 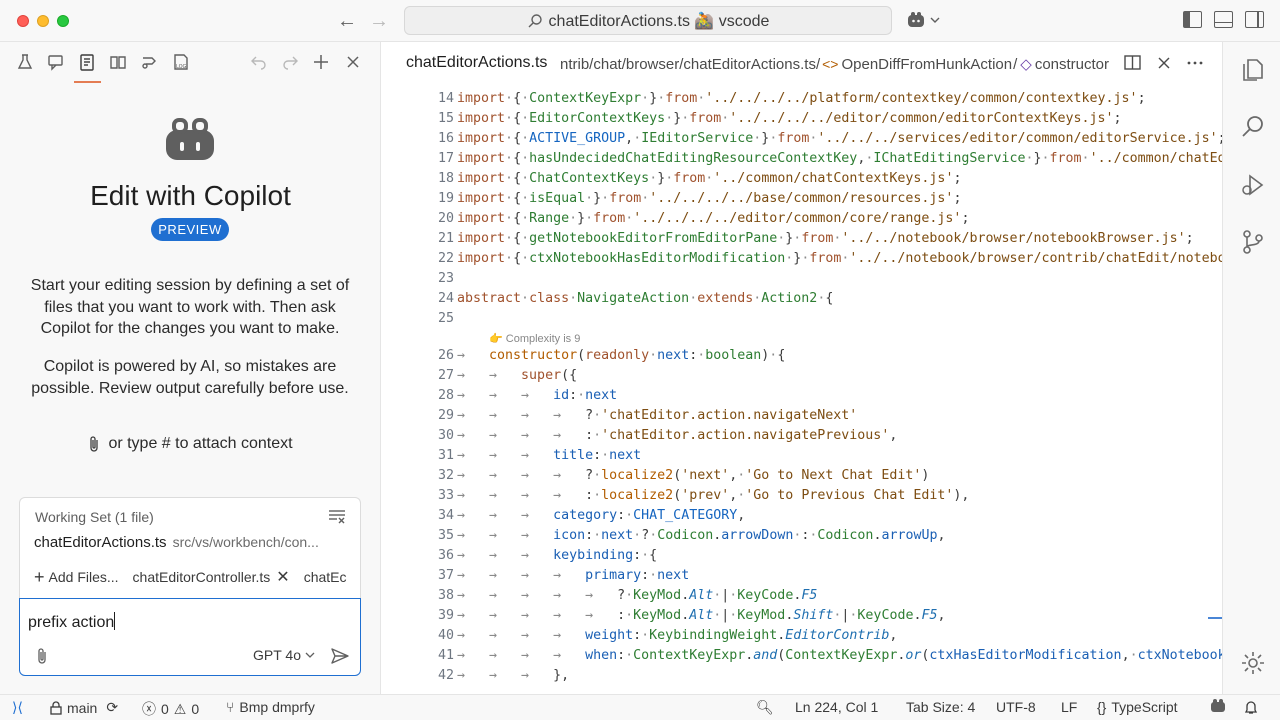 What do you see at coordinates (321, 62) in the screenshot?
I see `new-session-icon` at bounding box center [321, 62].